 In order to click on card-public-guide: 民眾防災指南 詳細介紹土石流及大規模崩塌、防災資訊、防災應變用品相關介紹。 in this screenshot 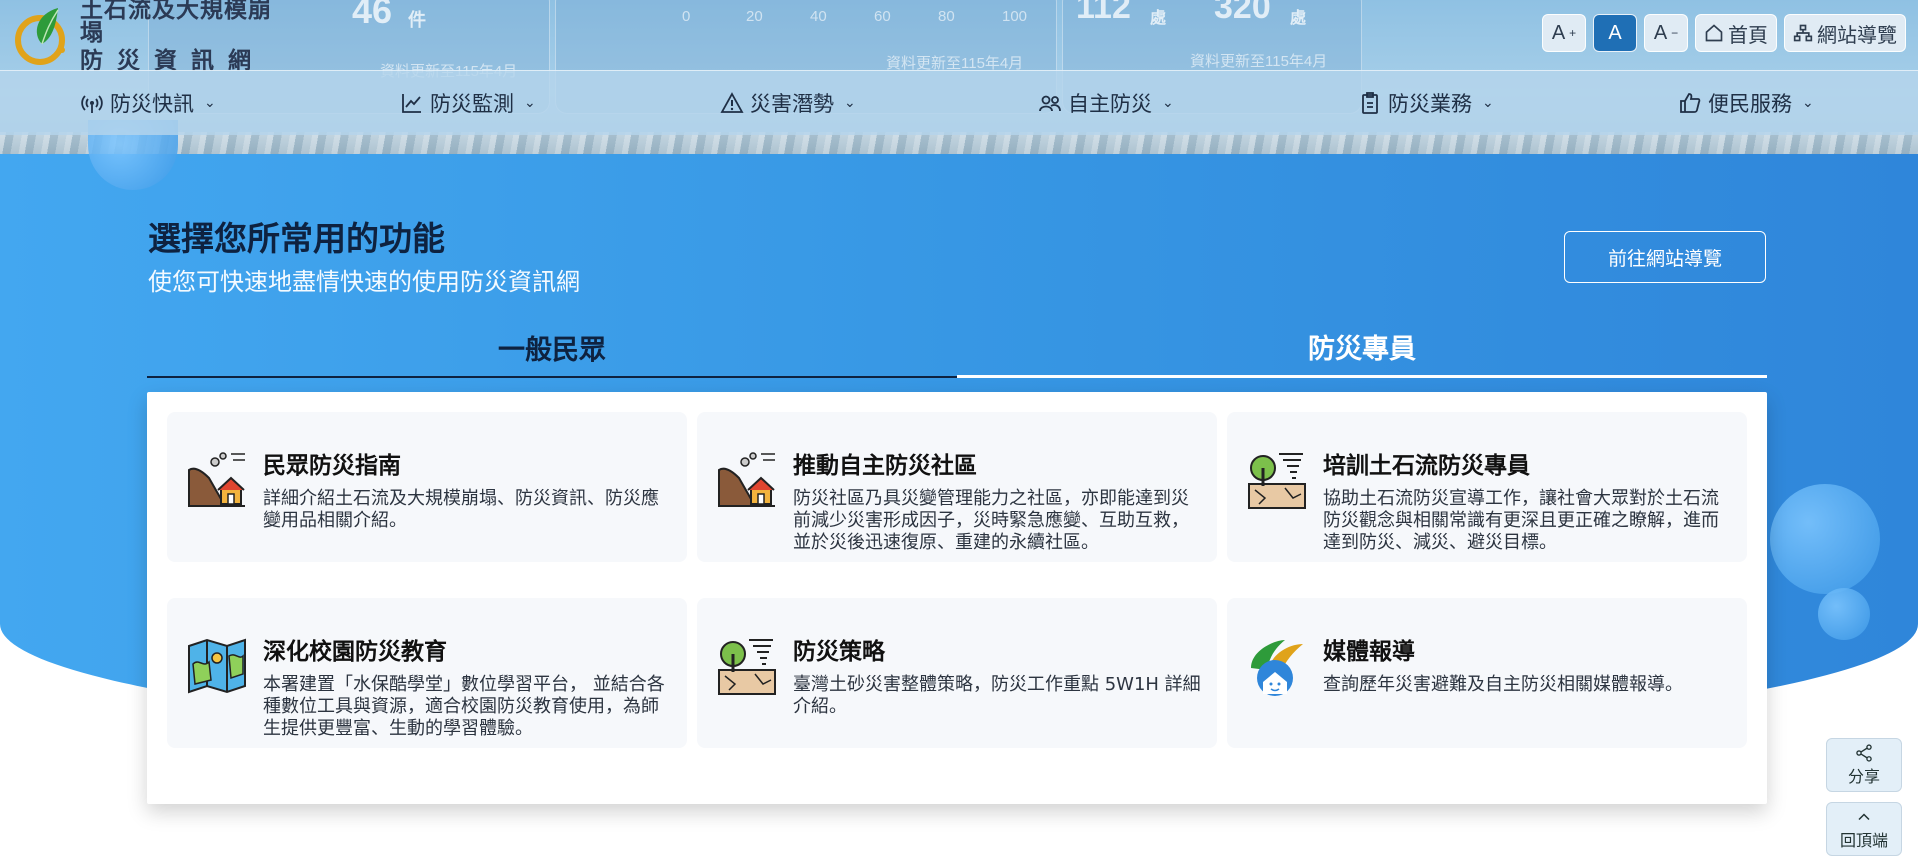, I will do `click(427, 487)`.